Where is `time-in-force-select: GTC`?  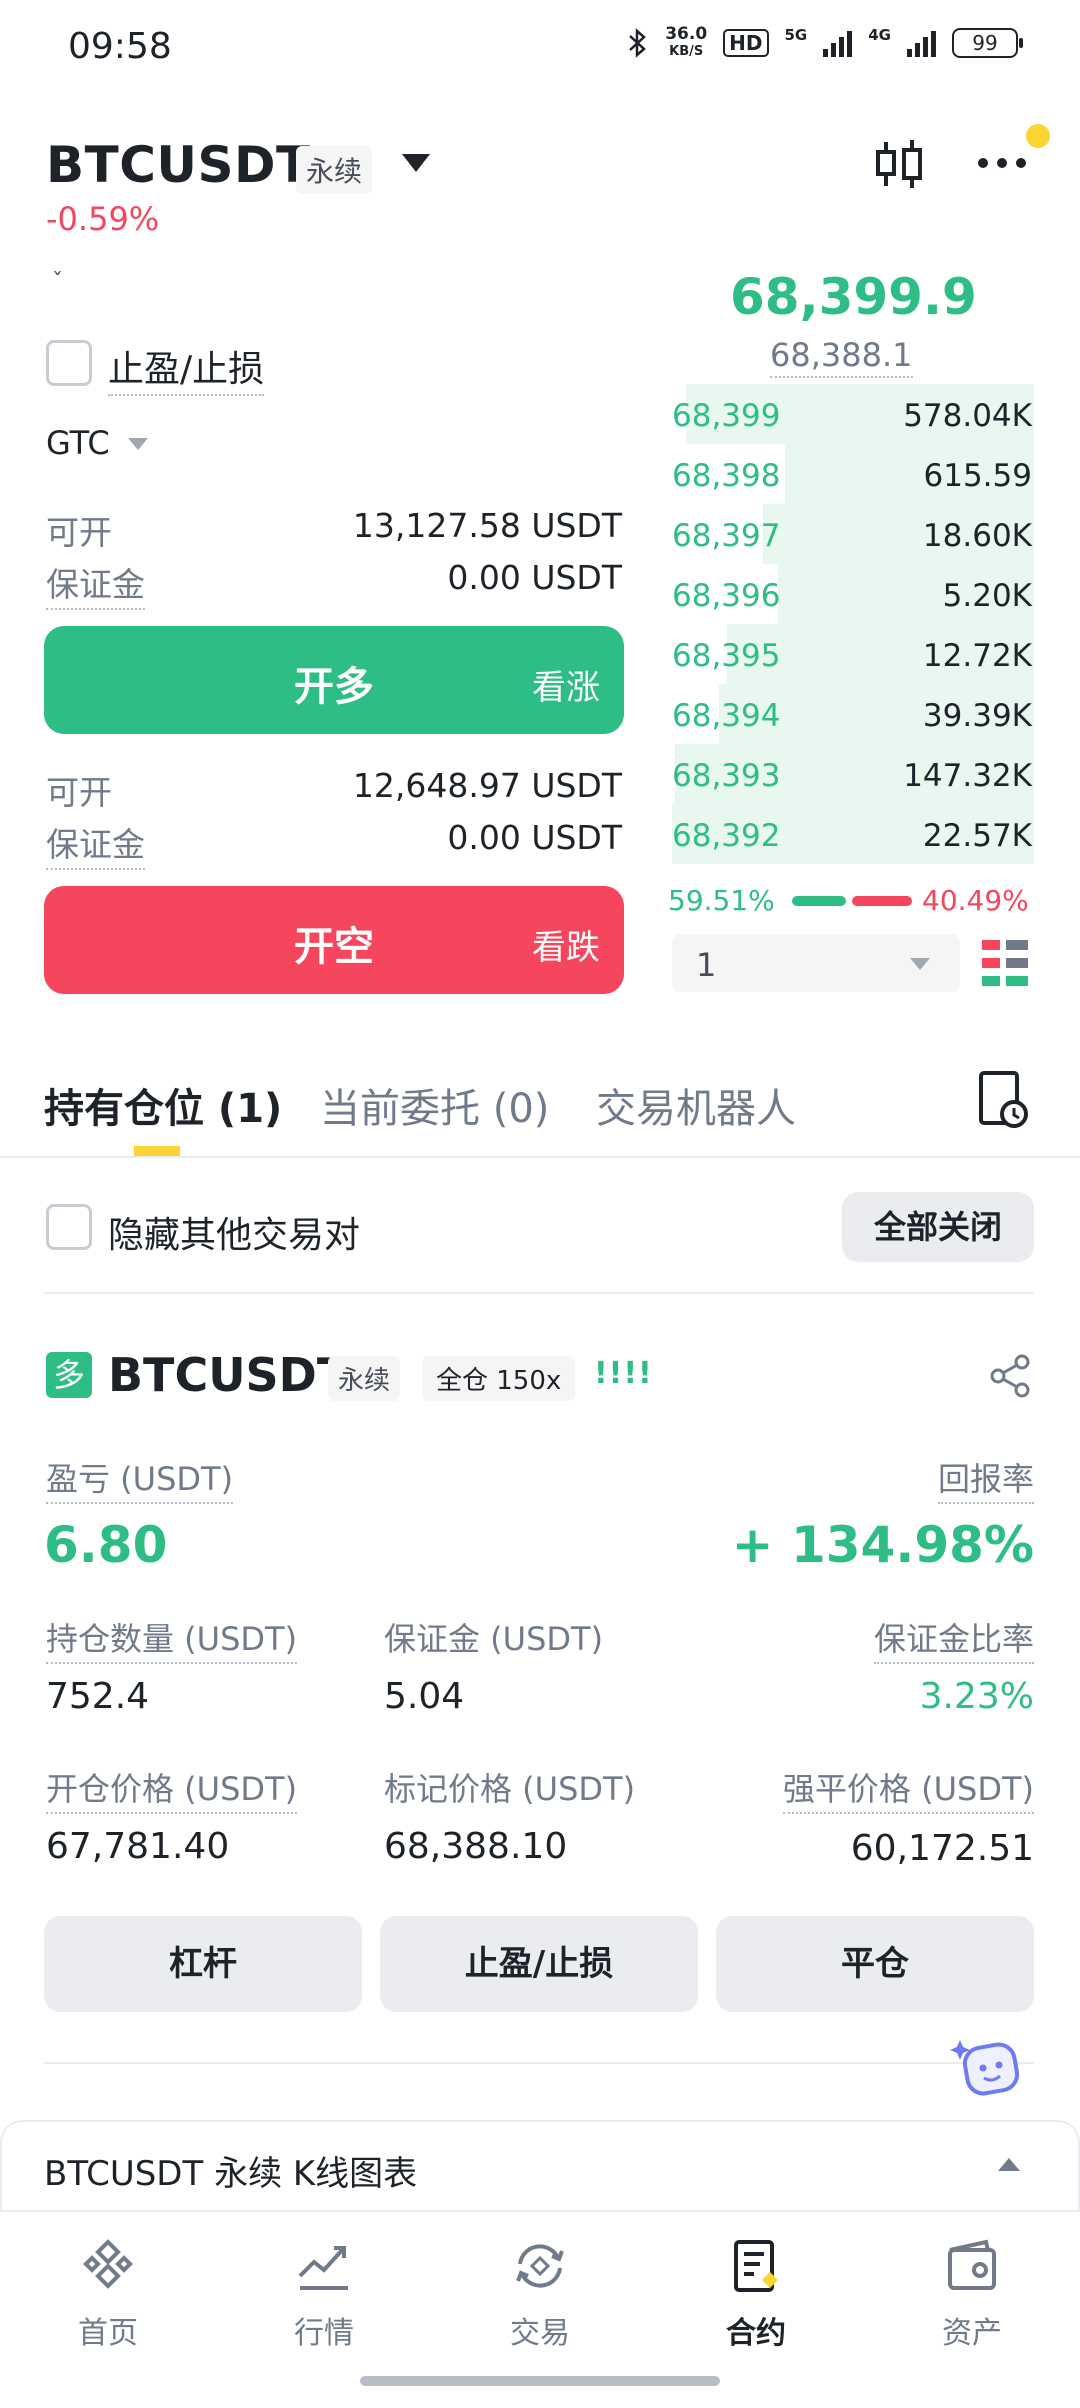 time-in-force-select: GTC is located at coordinates (78, 443).